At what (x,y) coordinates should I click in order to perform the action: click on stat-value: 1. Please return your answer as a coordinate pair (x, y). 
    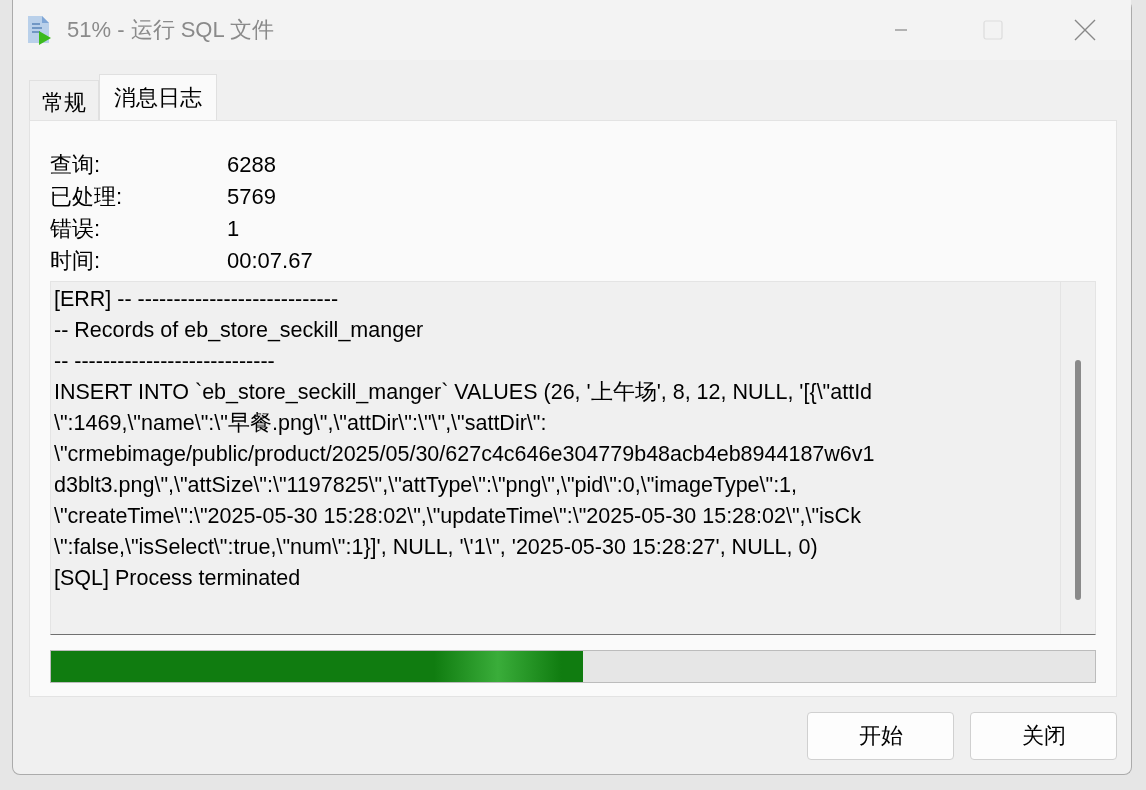
    Looking at the image, I should click on (233, 229).